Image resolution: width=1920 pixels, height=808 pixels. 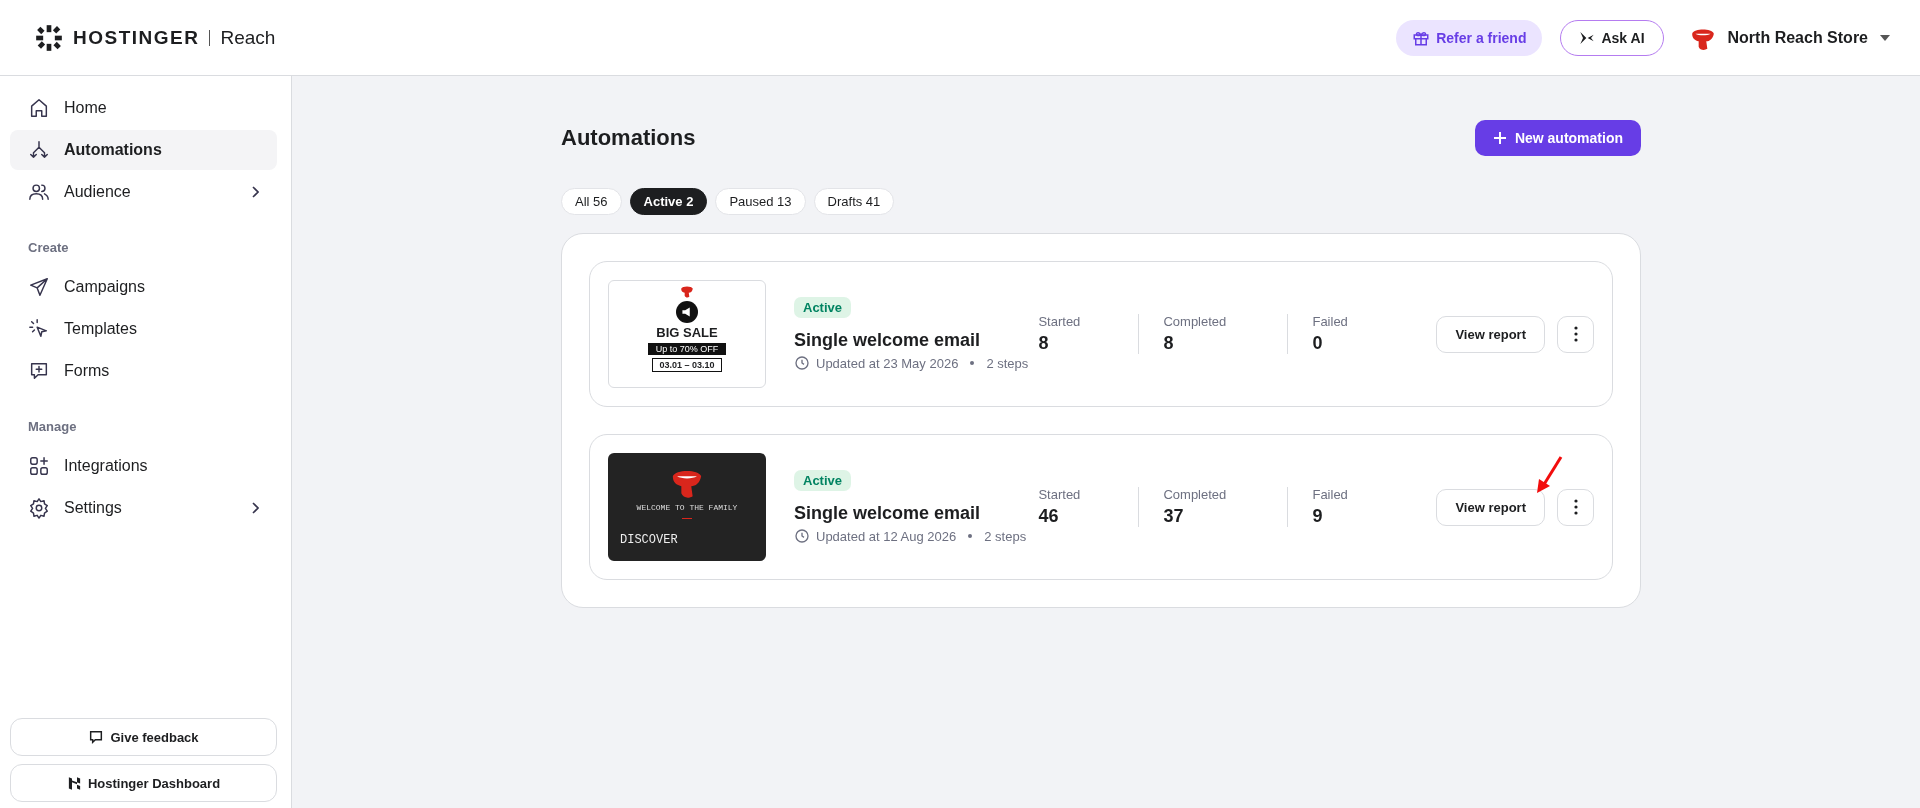 I want to click on email-preview: WELCOME TO THE FAMILY DISCOVER, so click(x=687, y=507).